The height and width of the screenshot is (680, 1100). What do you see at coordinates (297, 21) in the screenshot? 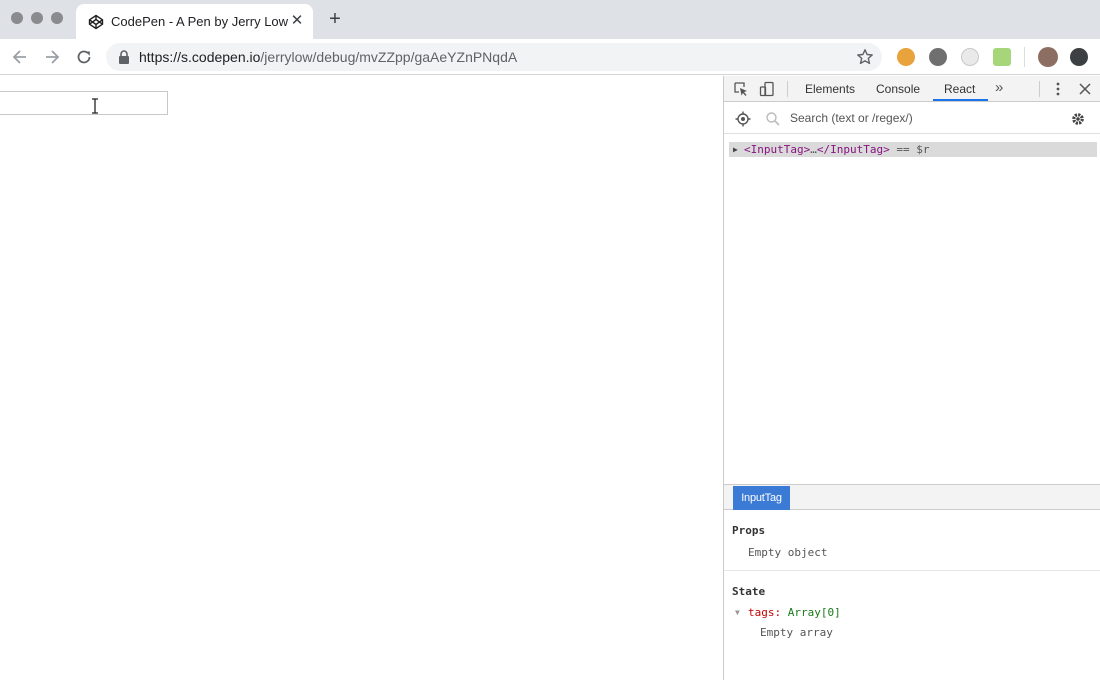
I see `tab-close-icon: ✕` at bounding box center [297, 21].